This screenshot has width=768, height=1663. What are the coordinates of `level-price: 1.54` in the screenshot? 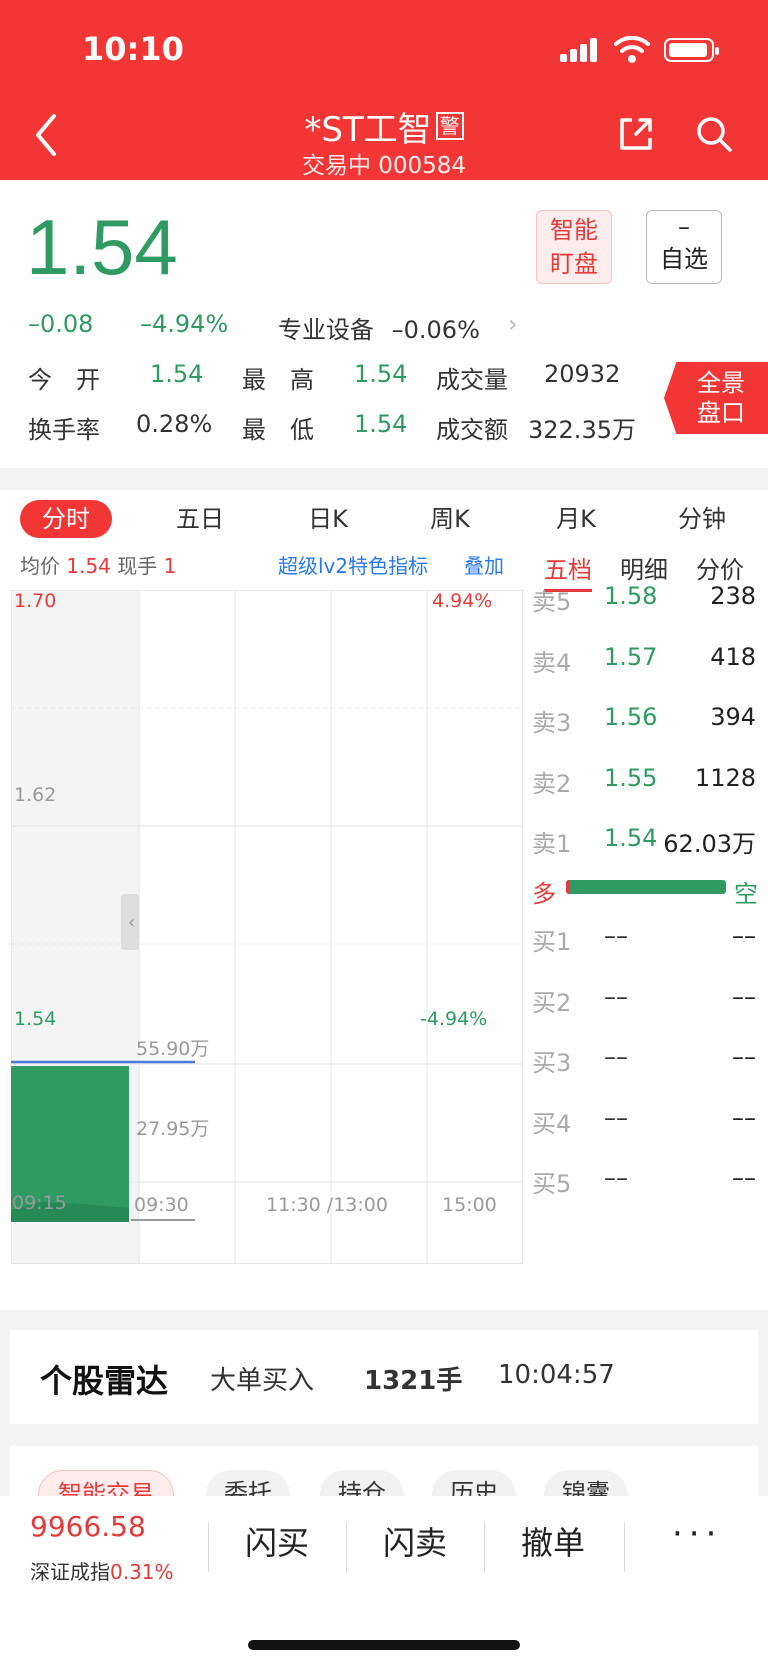 It's located at (631, 838).